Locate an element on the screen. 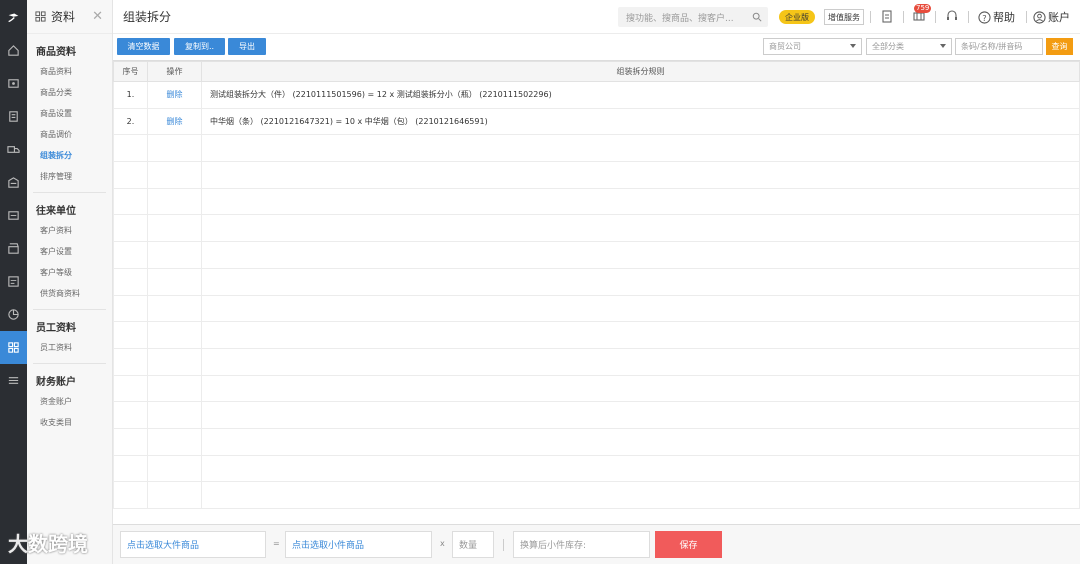  sidebar-header: 资料 ✕ is located at coordinates (69, 17).